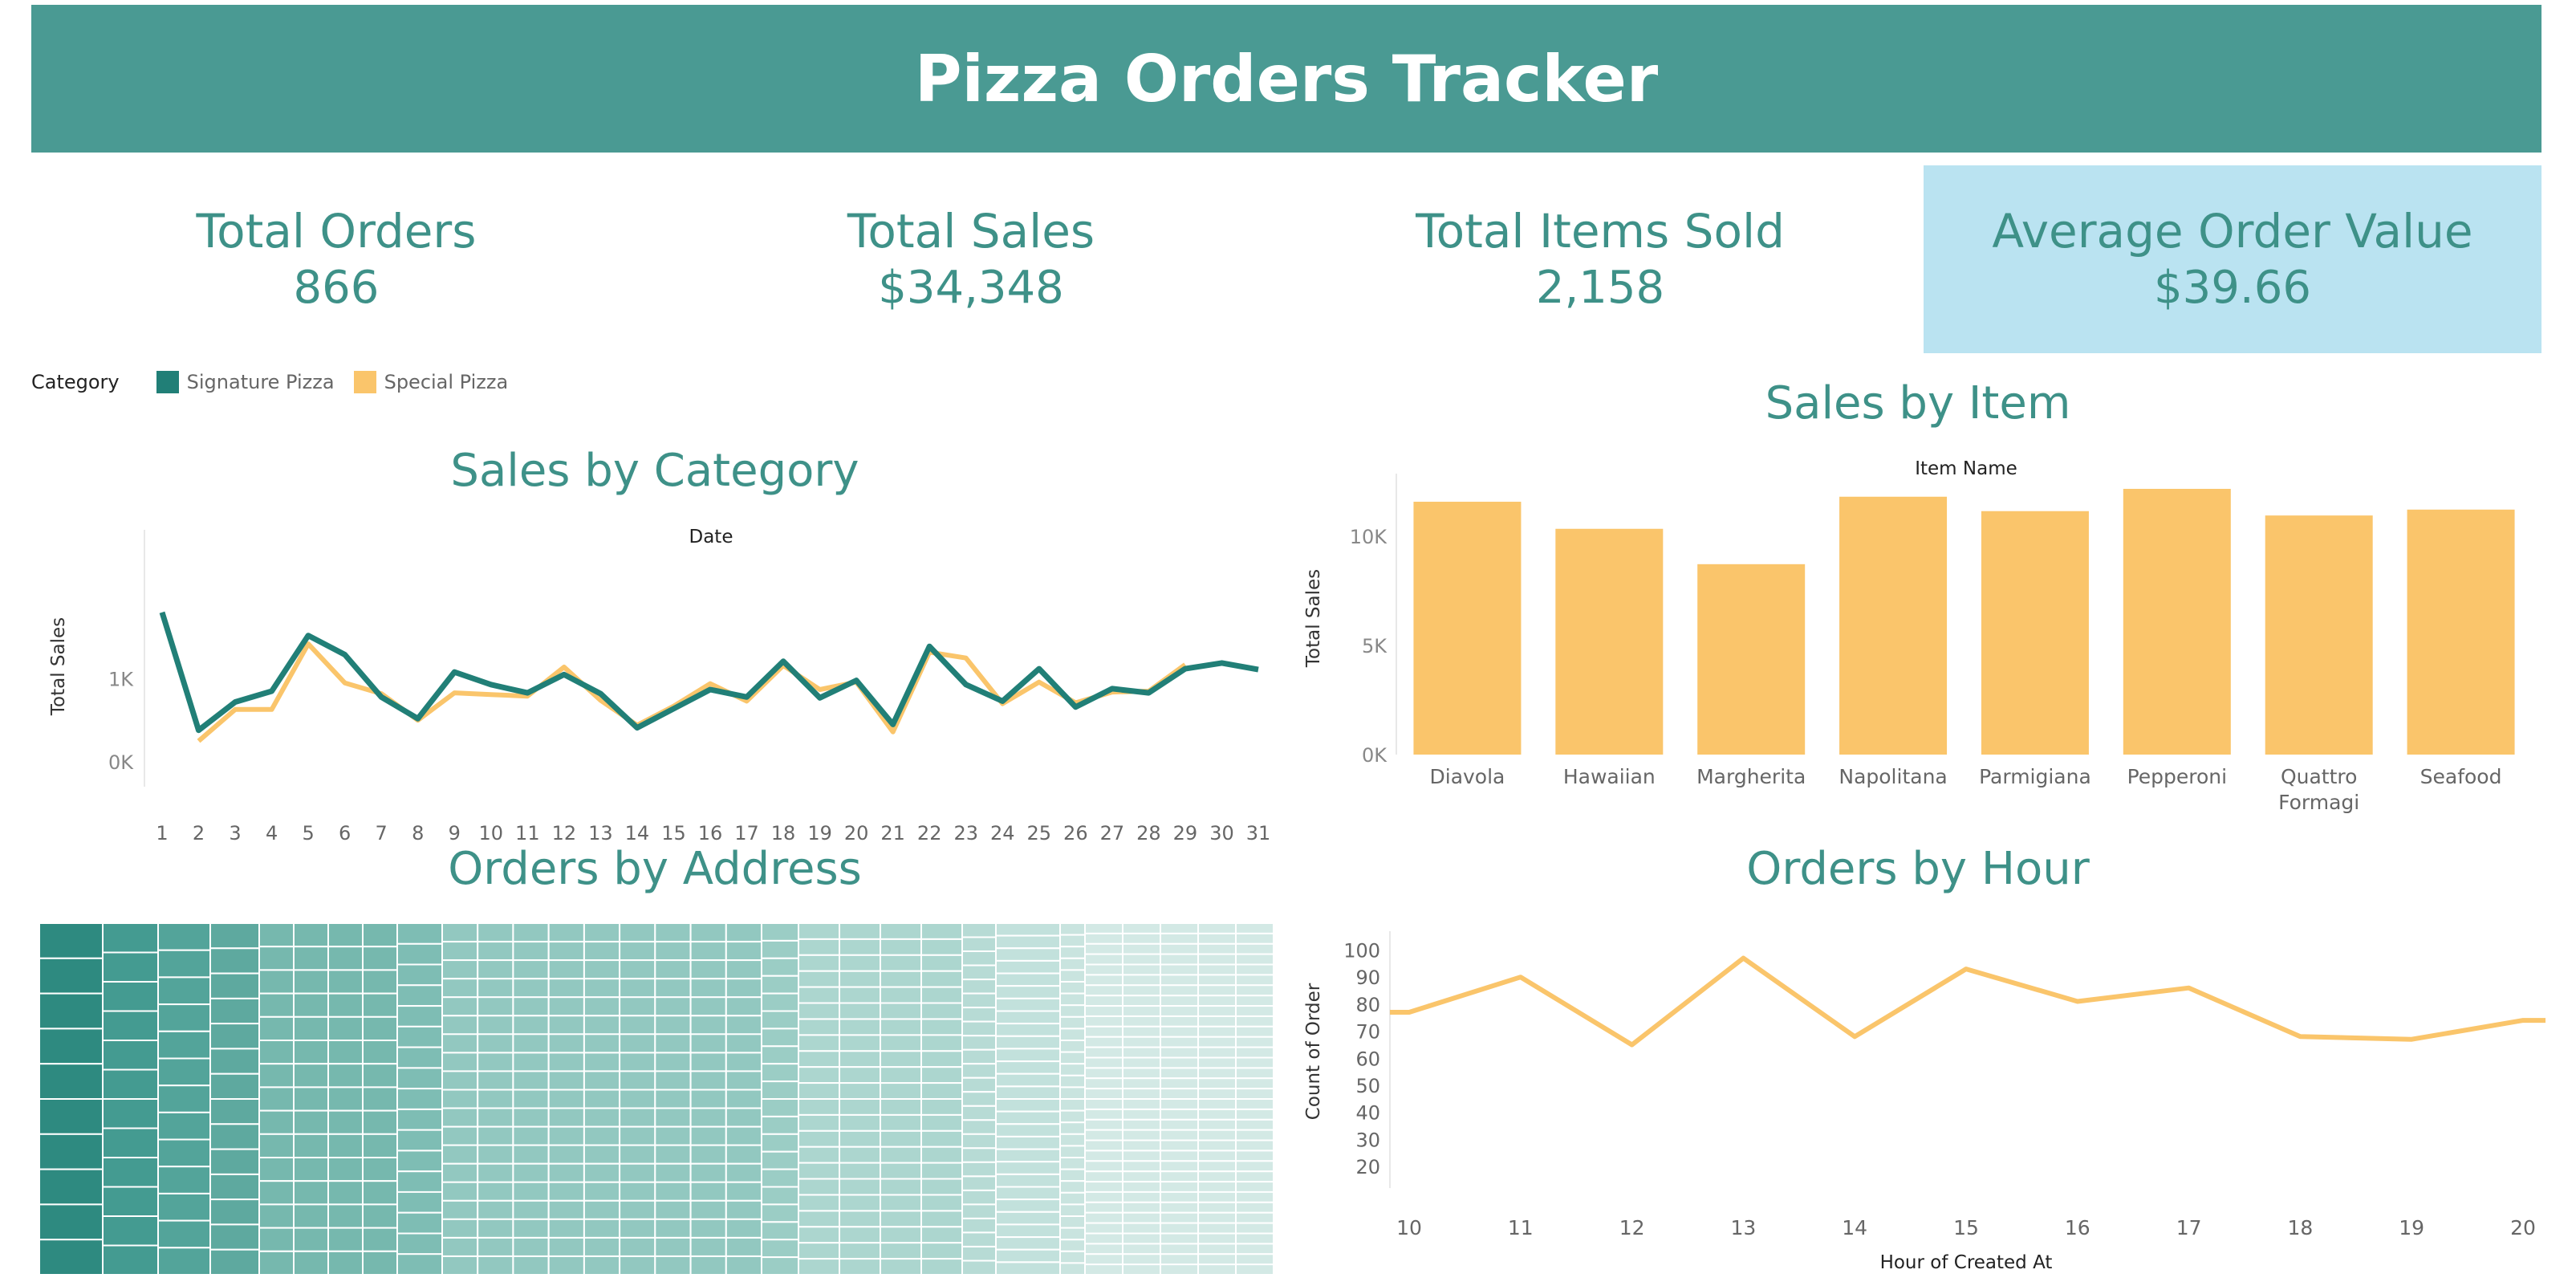  Describe the element at coordinates (2177, 621) in the screenshot. I see `bar-pepperoni` at that location.